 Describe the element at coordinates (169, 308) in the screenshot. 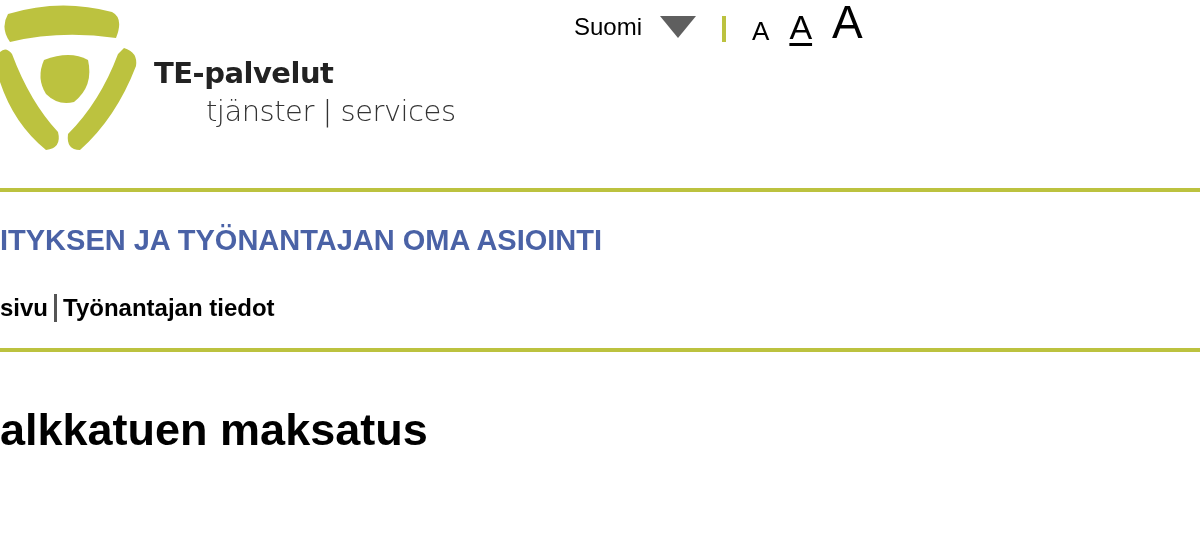

I see `breadcrumb-link: Työnantajan tiedot` at that location.